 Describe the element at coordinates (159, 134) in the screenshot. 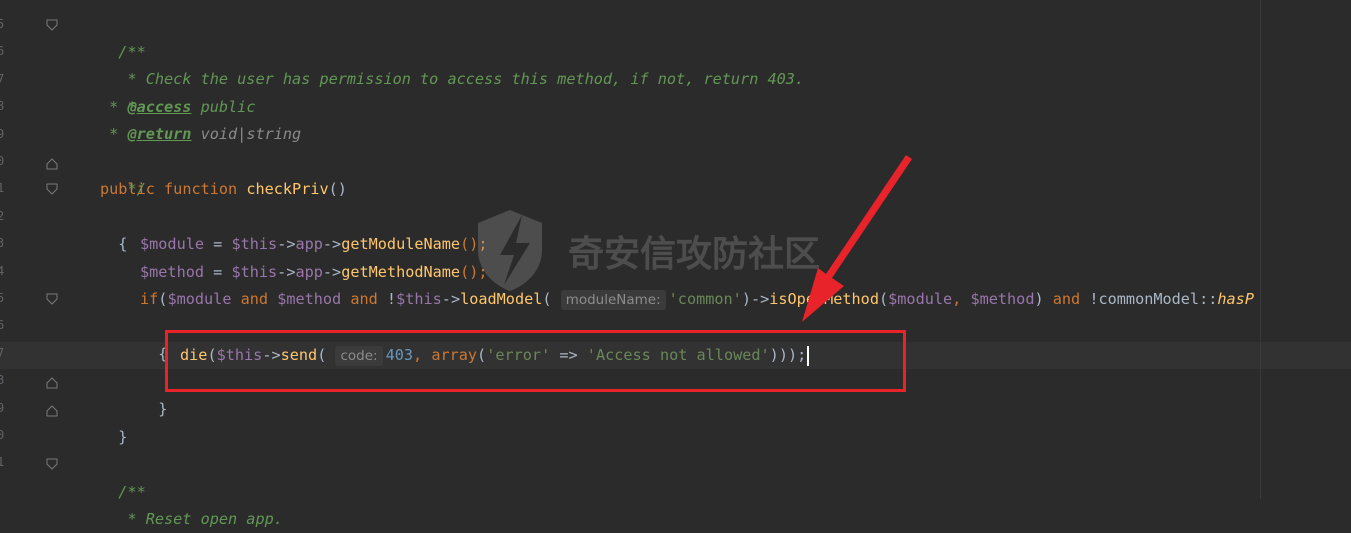

I see `doc-tag: @return` at that location.